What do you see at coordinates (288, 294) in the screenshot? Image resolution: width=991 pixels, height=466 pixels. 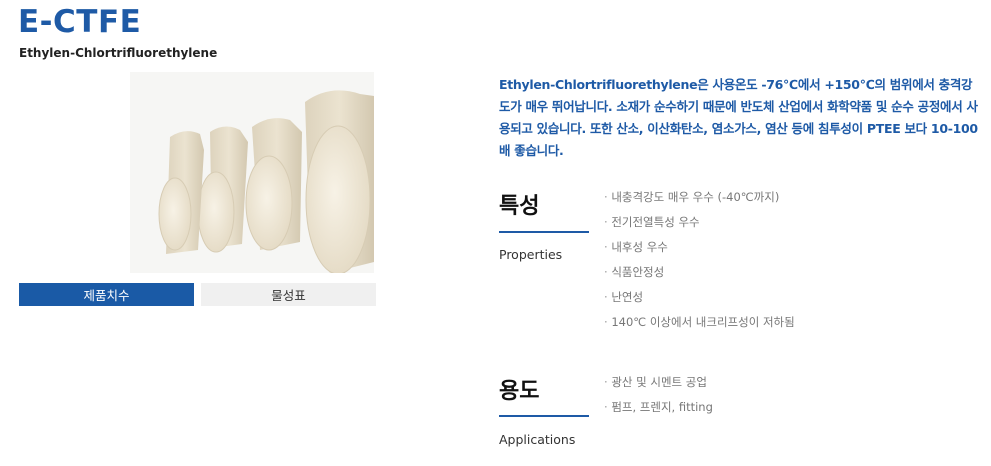 I see `tab-property-table: 물성표` at bounding box center [288, 294].